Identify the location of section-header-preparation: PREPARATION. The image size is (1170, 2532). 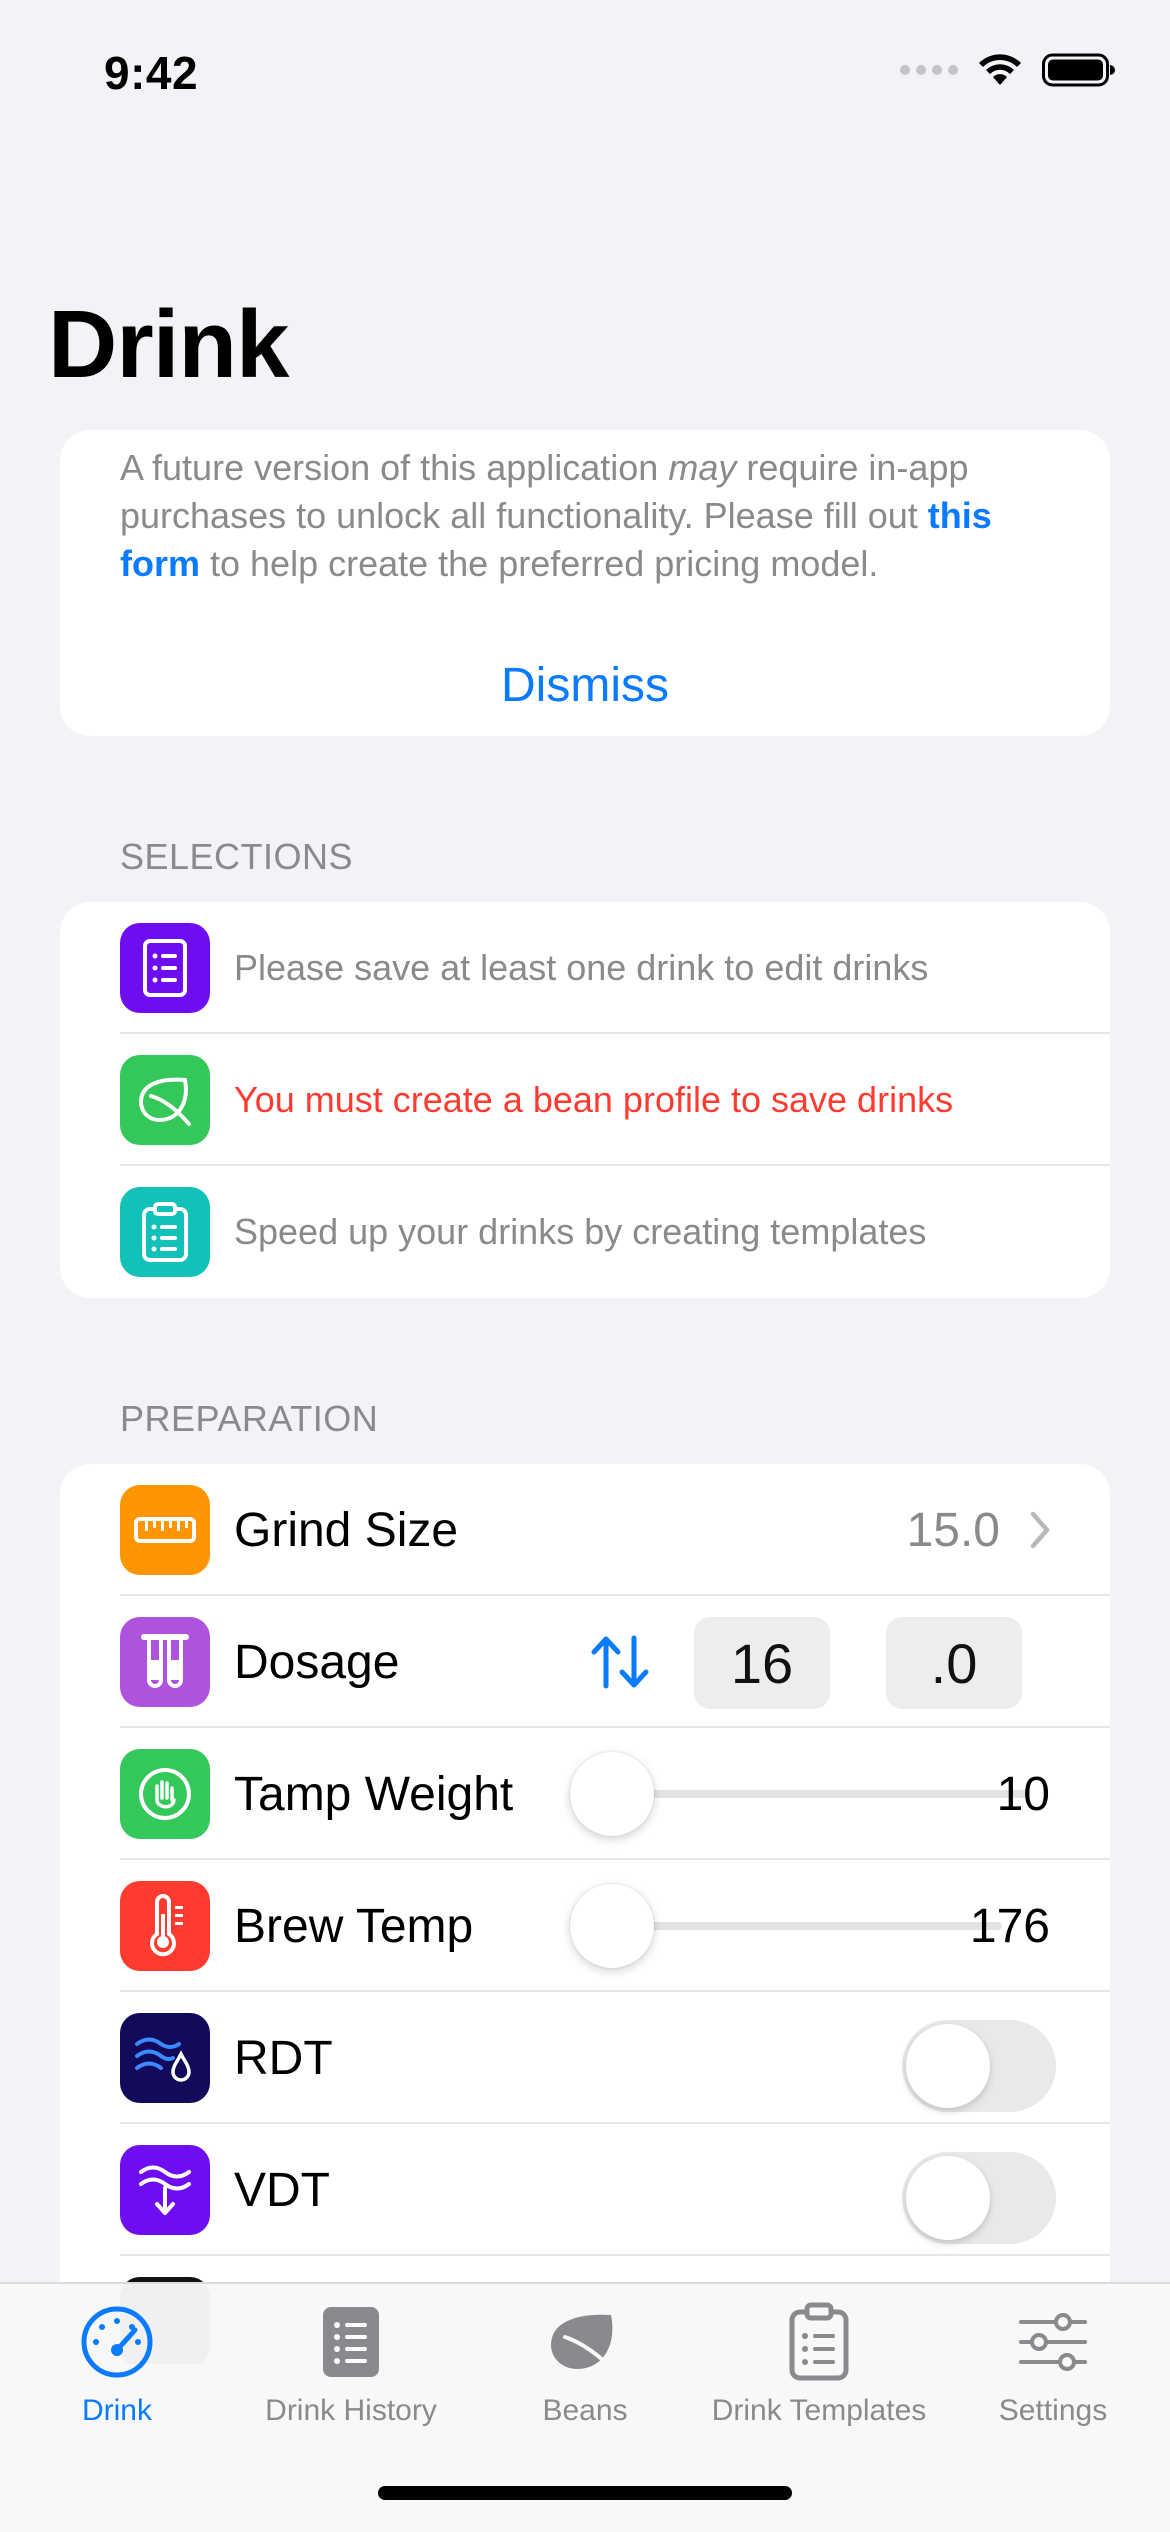
(249, 1418).